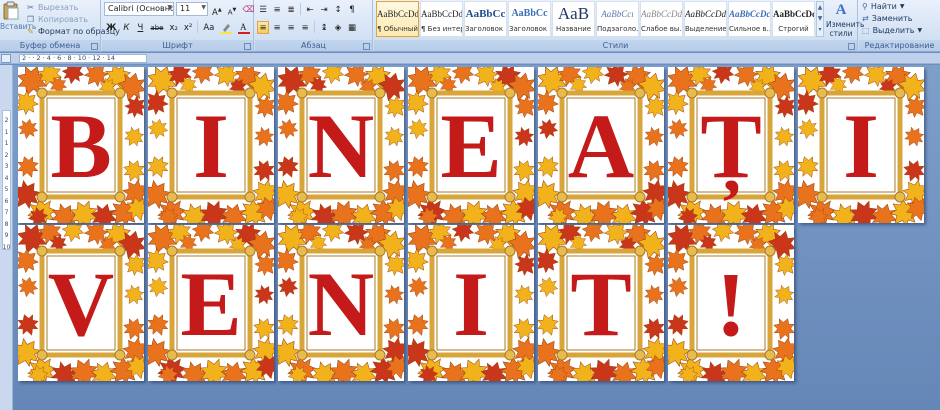 The width and height of the screenshot is (940, 410). What do you see at coordinates (139, 9) in the screenshot?
I see `font-family-combo: Calibri (Основной тек ▼` at bounding box center [139, 9].